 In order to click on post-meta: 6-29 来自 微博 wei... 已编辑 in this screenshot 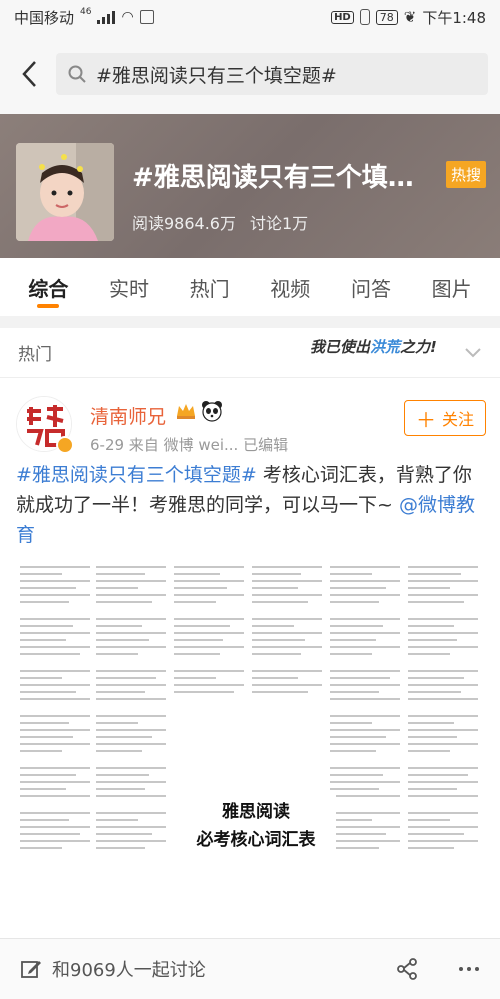, I will do `click(189, 445)`.